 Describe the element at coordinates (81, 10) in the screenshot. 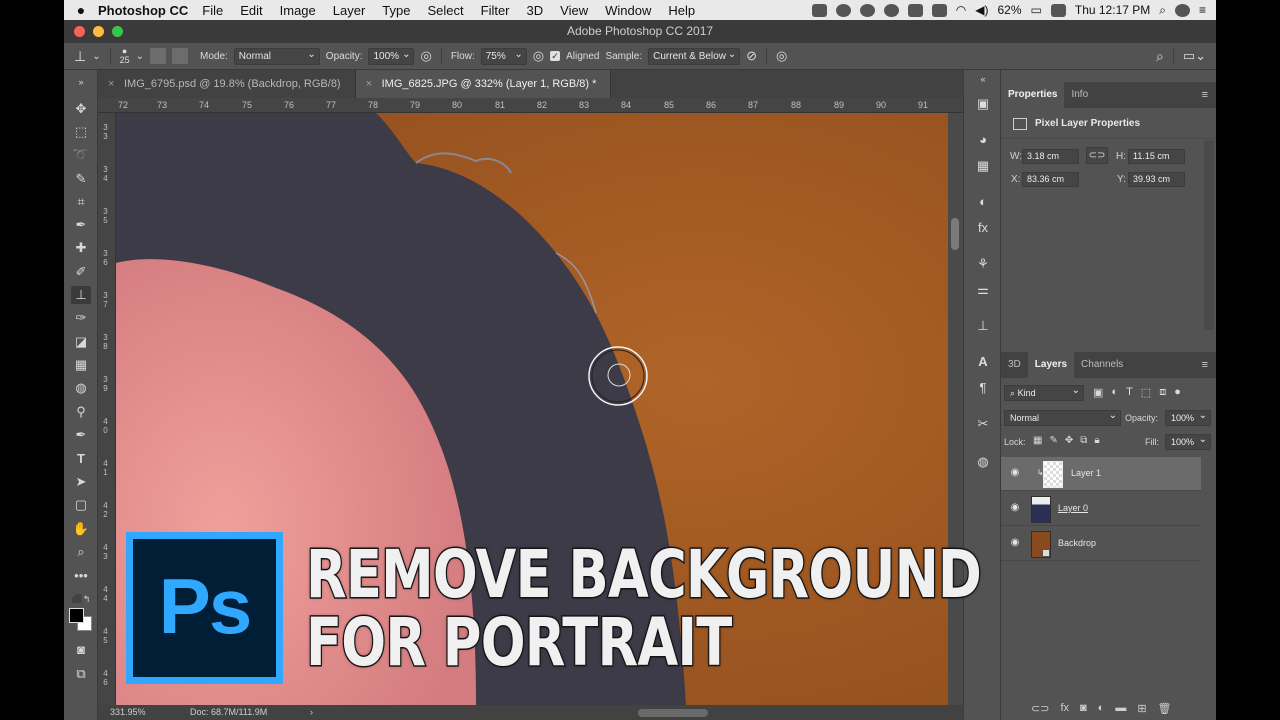

I see `apple-icon: ●` at that location.